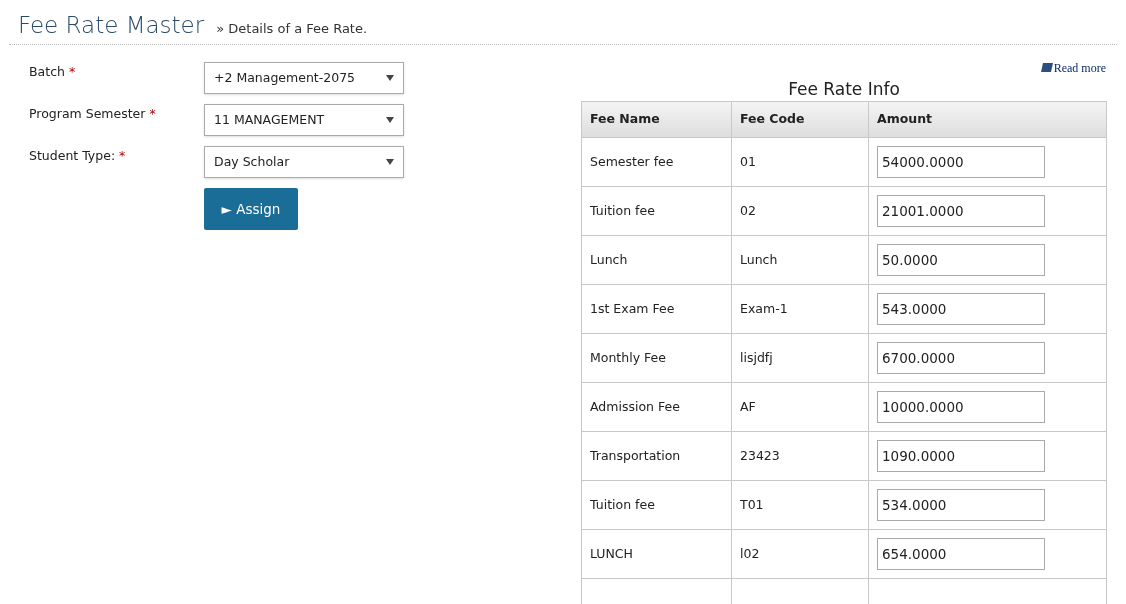 This screenshot has height=604, width=1126. I want to click on table-cell: 23423, so click(800, 456).